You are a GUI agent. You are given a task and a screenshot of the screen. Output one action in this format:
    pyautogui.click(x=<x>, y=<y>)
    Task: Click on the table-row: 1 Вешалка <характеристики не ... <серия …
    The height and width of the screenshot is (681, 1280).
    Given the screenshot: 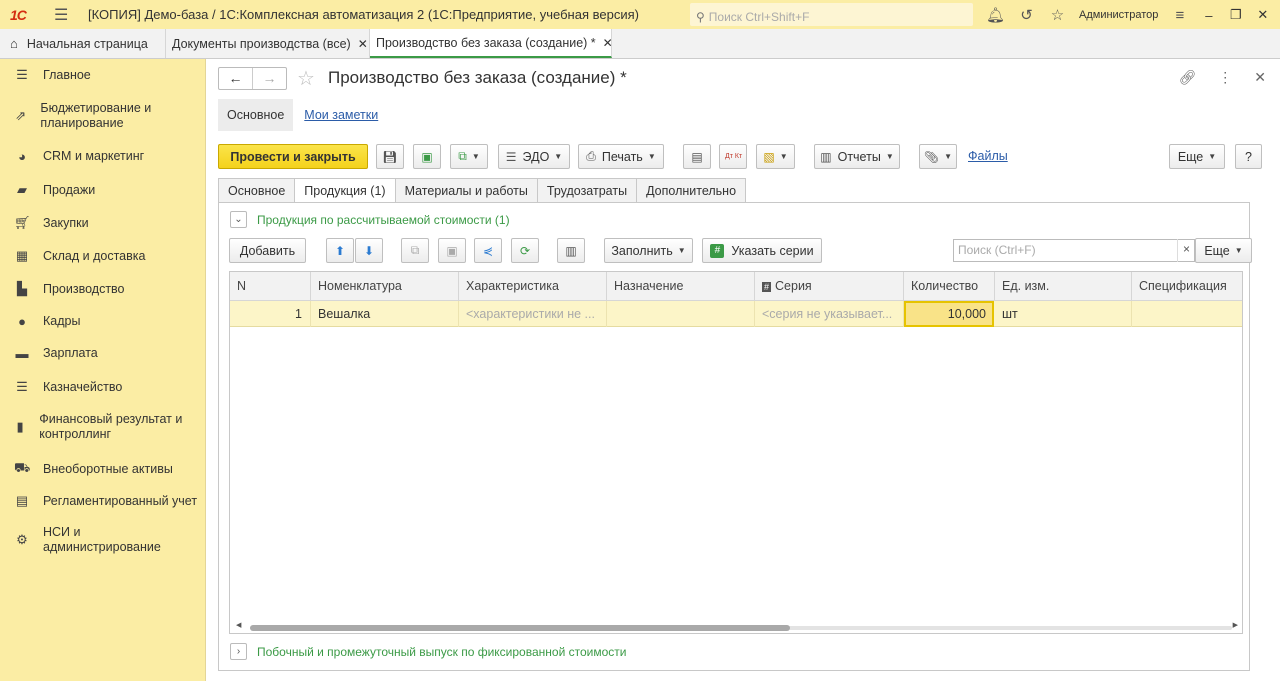 What is the action you would take?
    pyautogui.click(x=736, y=314)
    